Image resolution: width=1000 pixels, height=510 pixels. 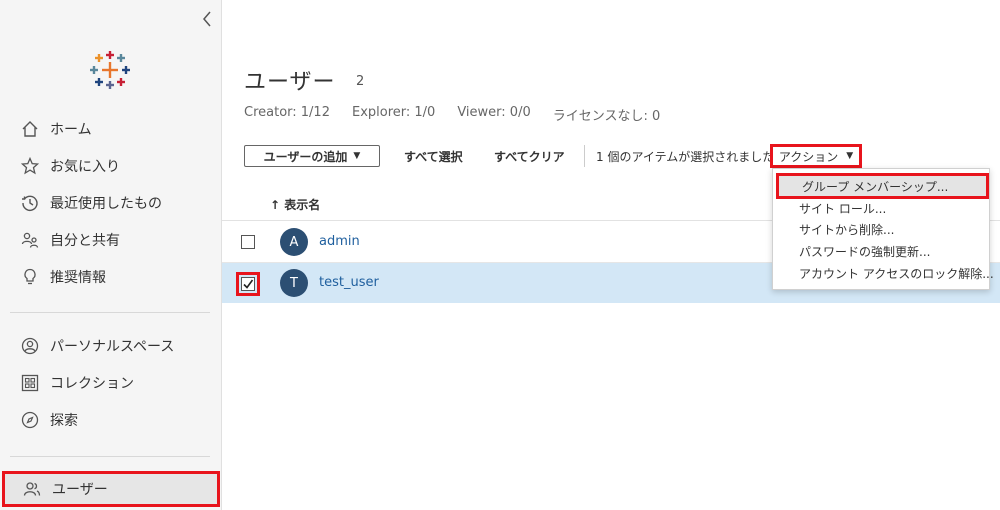 I want to click on row-checkbox-checked, so click(x=248, y=284).